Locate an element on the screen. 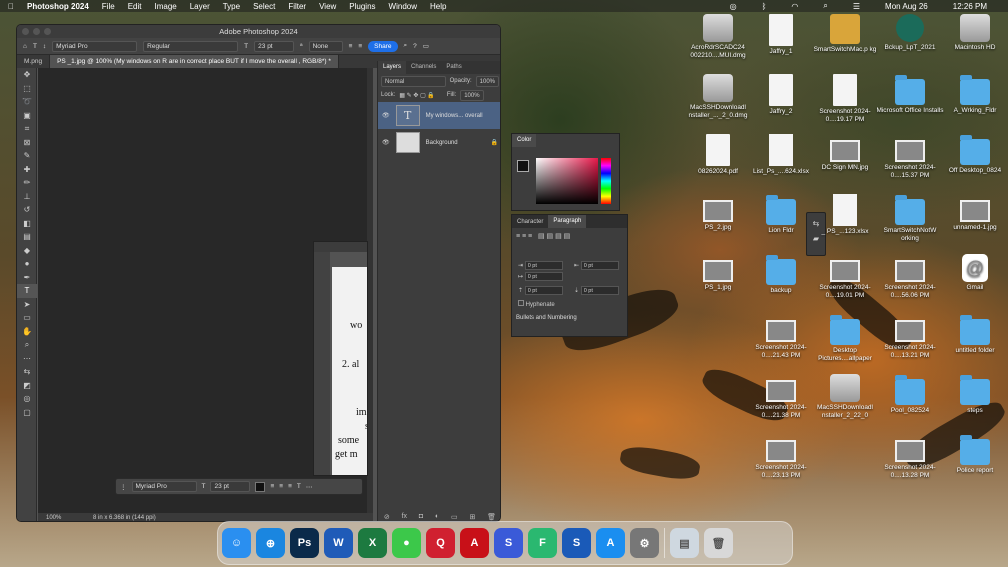 The height and width of the screenshot is (567, 1008). desktop-icon-folder: Lion Fldr is located at coordinates (781, 214).